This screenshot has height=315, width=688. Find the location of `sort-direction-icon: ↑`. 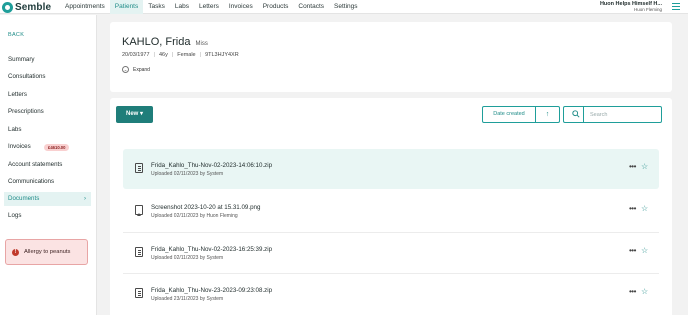

sort-direction-icon: ↑ is located at coordinates (547, 114).